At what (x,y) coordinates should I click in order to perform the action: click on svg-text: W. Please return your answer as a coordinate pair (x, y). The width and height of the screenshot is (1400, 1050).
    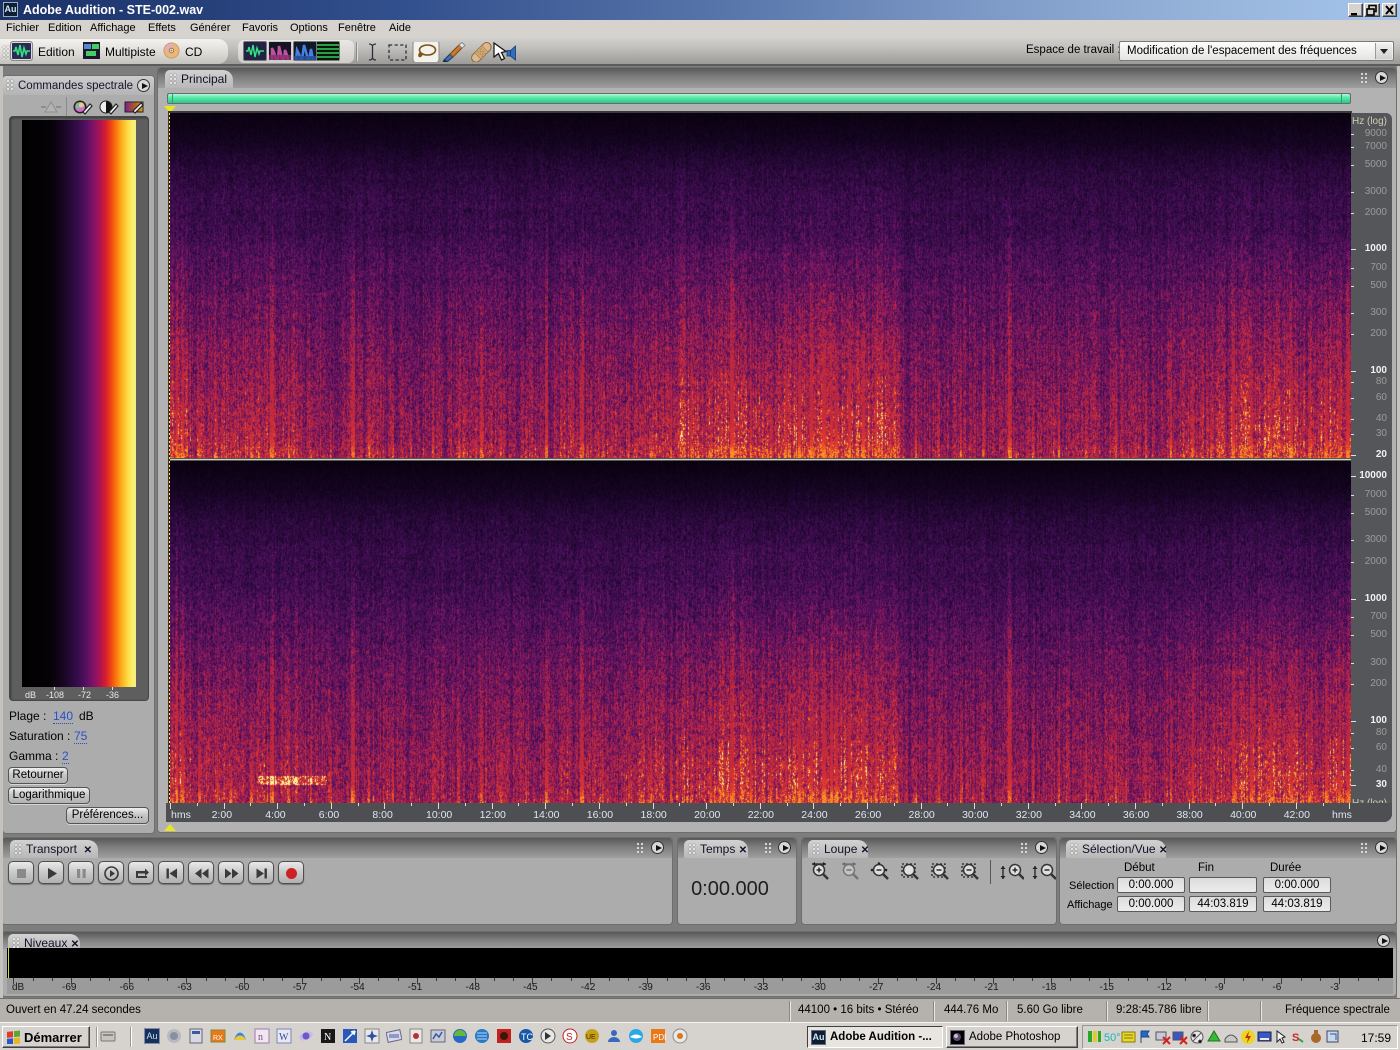
    Looking at the image, I should click on (284, 1037).